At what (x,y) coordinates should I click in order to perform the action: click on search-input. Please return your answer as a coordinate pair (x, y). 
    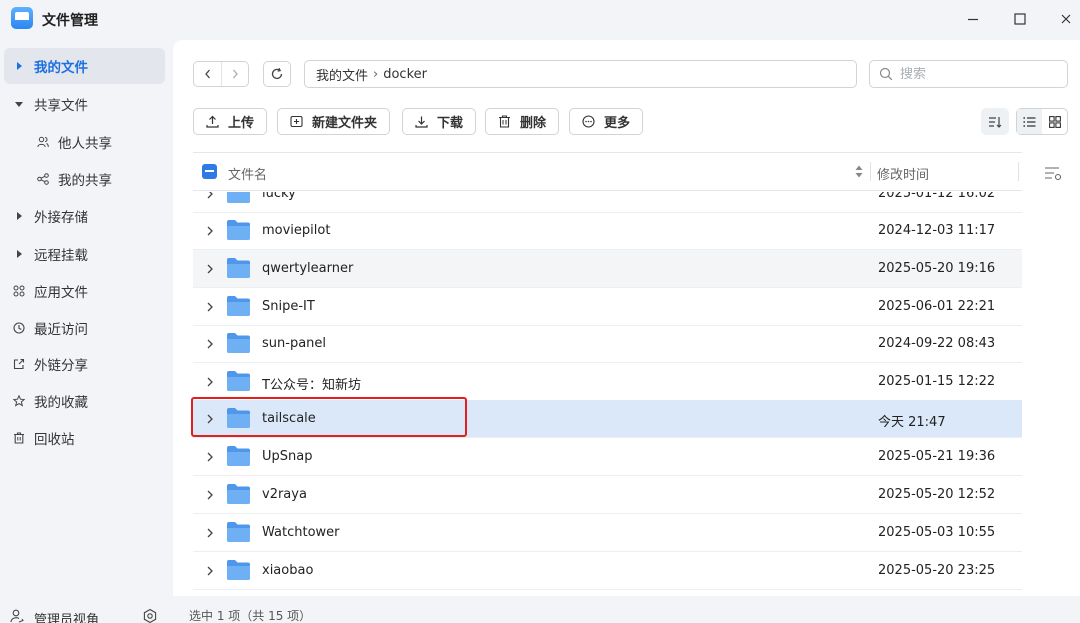
    Looking at the image, I should click on (975, 74).